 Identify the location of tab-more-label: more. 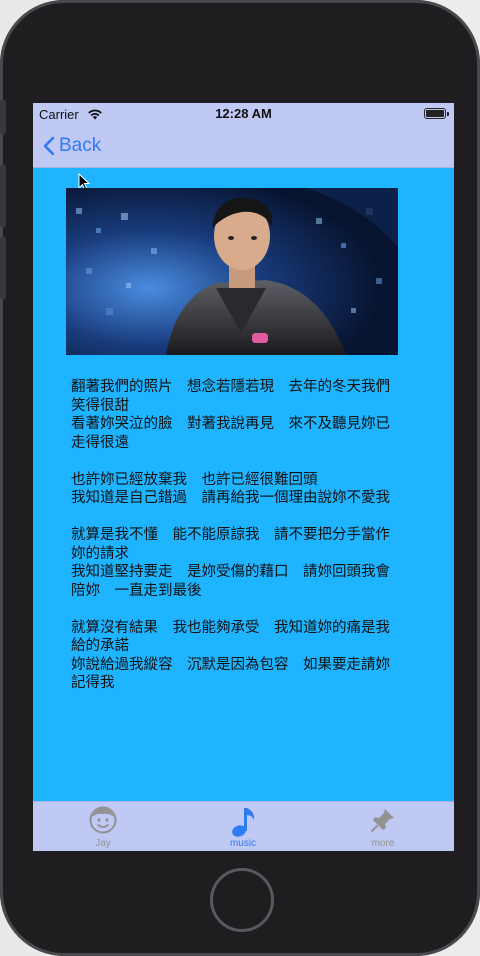
(383, 843).